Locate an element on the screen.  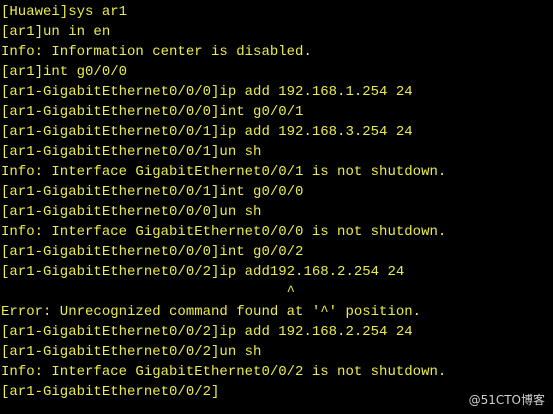
terminal-line: [ar1-GigabitEthernet0/0/1]un sh is located at coordinates (131, 152).